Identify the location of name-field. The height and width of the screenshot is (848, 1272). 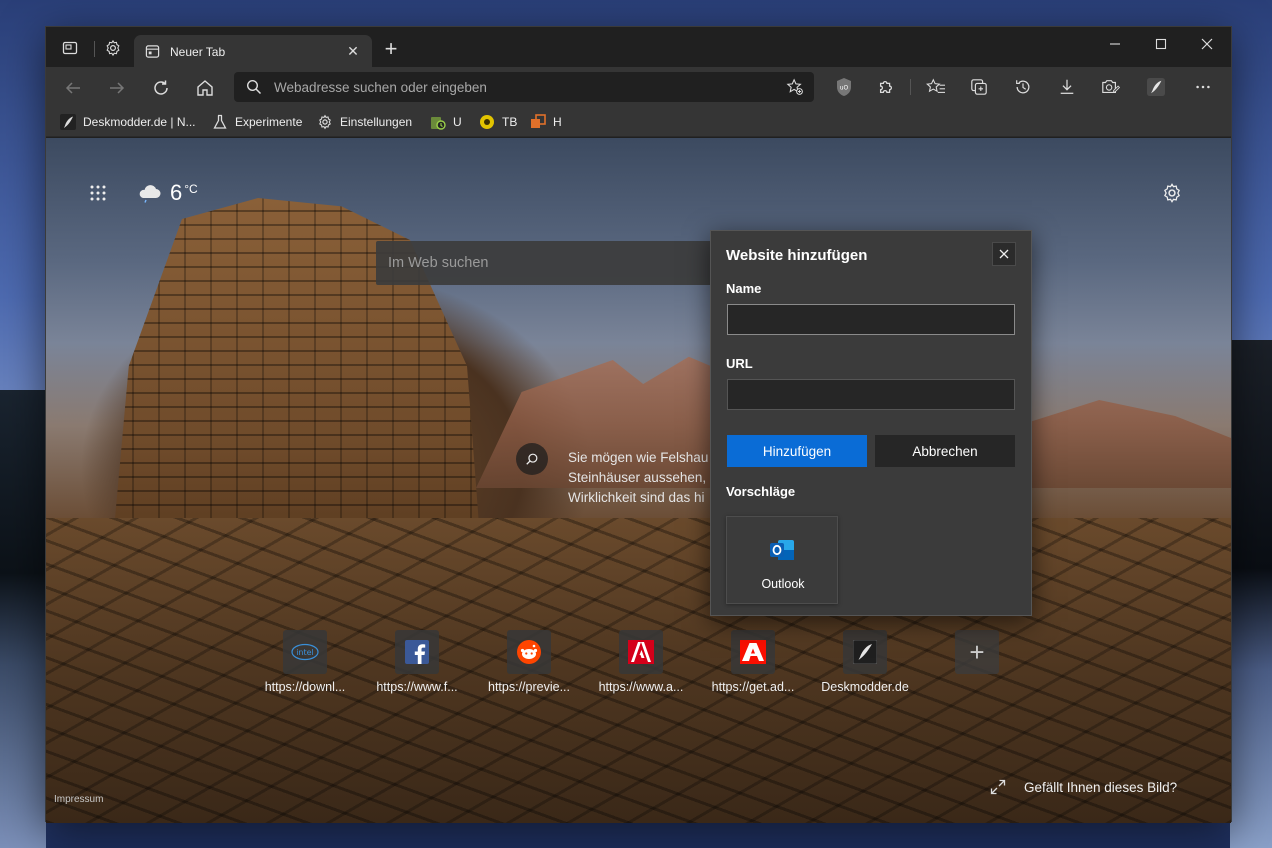
(871, 319).